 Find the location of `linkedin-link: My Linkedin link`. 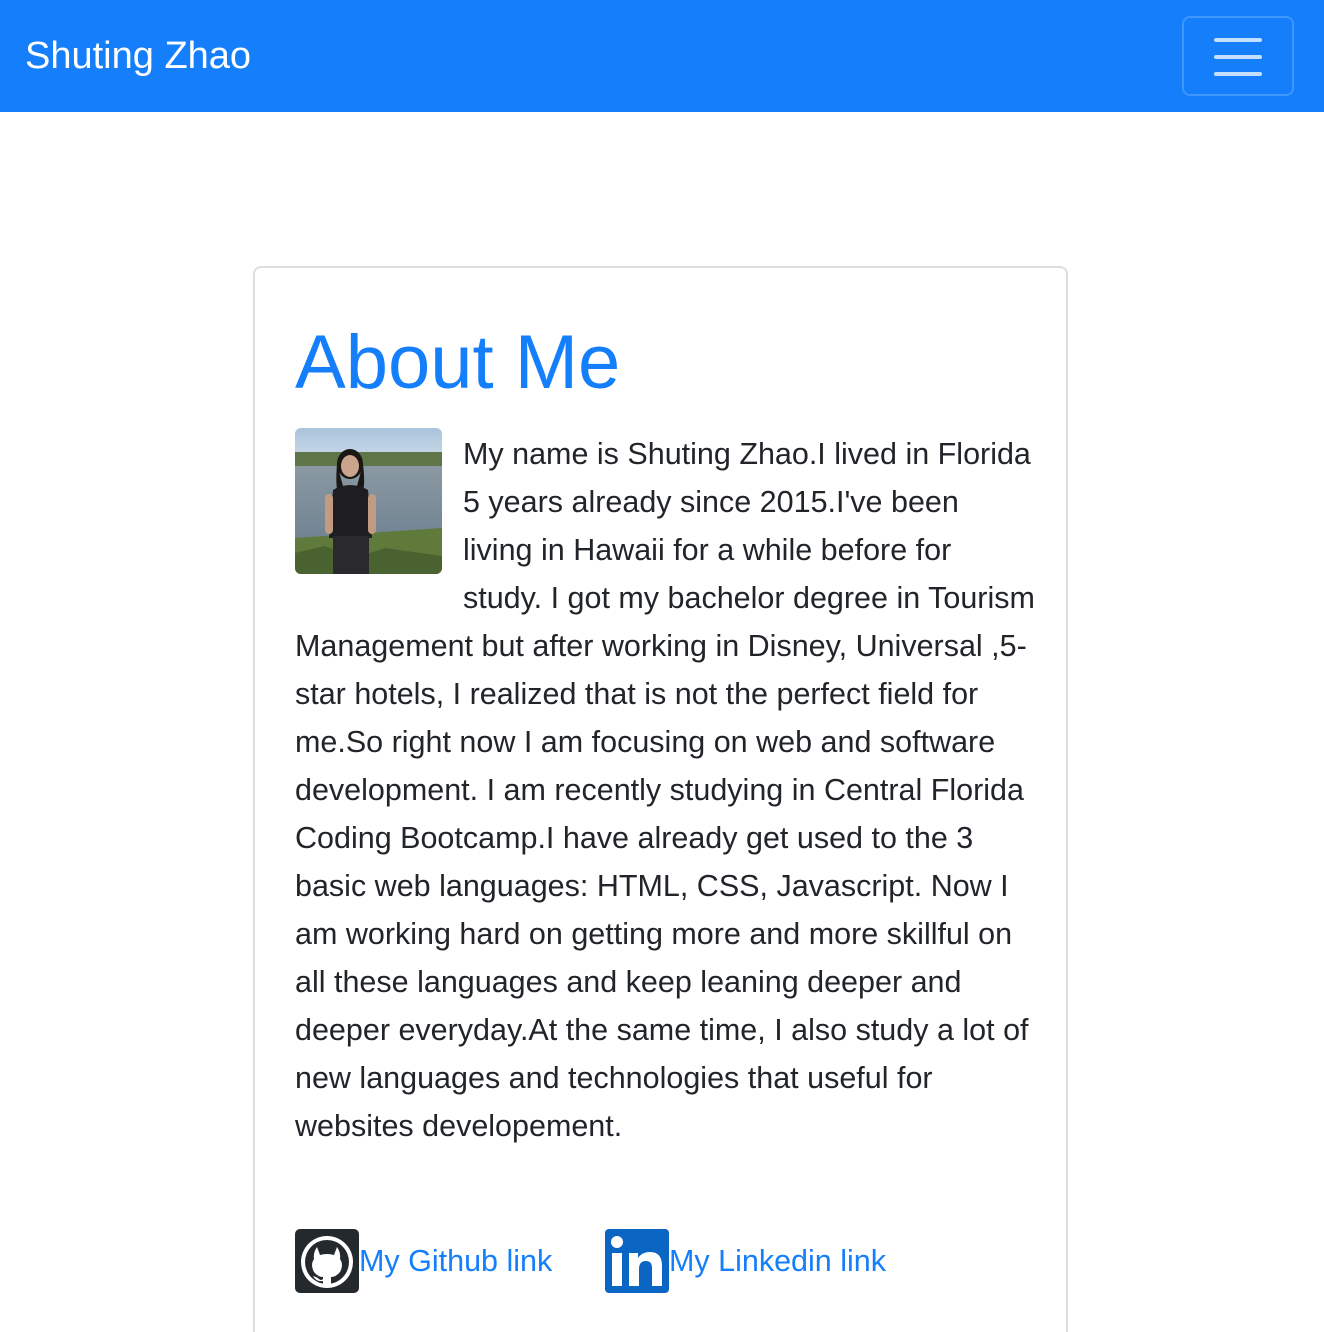

linkedin-link: My Linkedin link is located at coordinates (745, 1261).